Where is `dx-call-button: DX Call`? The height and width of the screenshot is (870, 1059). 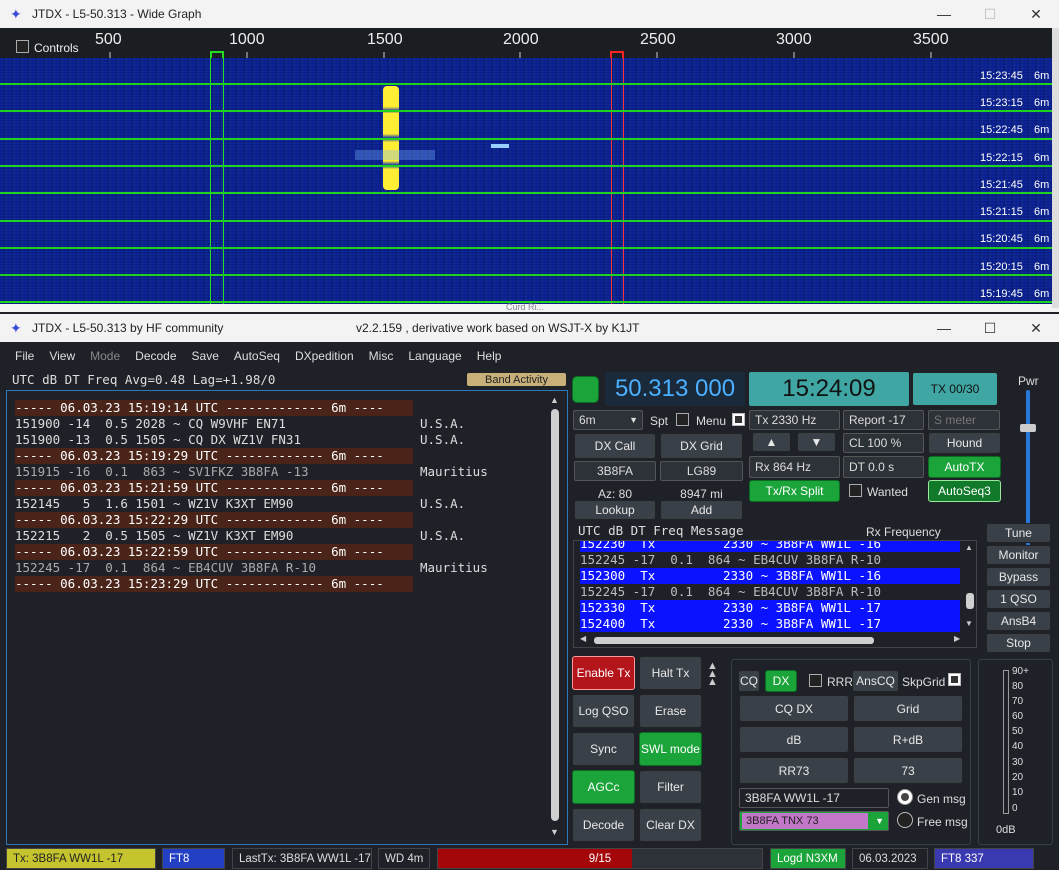 dx-call-button: DX Call is located at coordinates (615, 446).